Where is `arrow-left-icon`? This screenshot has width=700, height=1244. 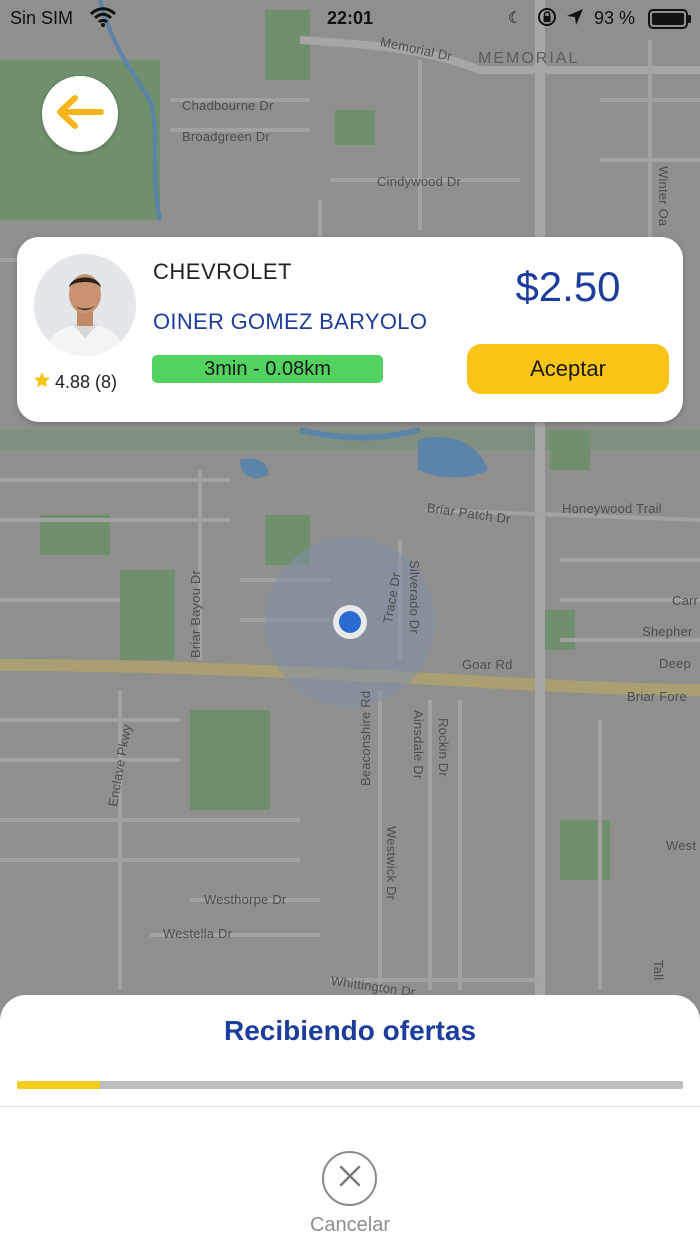
arrow-left-icon is located at coordinates (80, 114).